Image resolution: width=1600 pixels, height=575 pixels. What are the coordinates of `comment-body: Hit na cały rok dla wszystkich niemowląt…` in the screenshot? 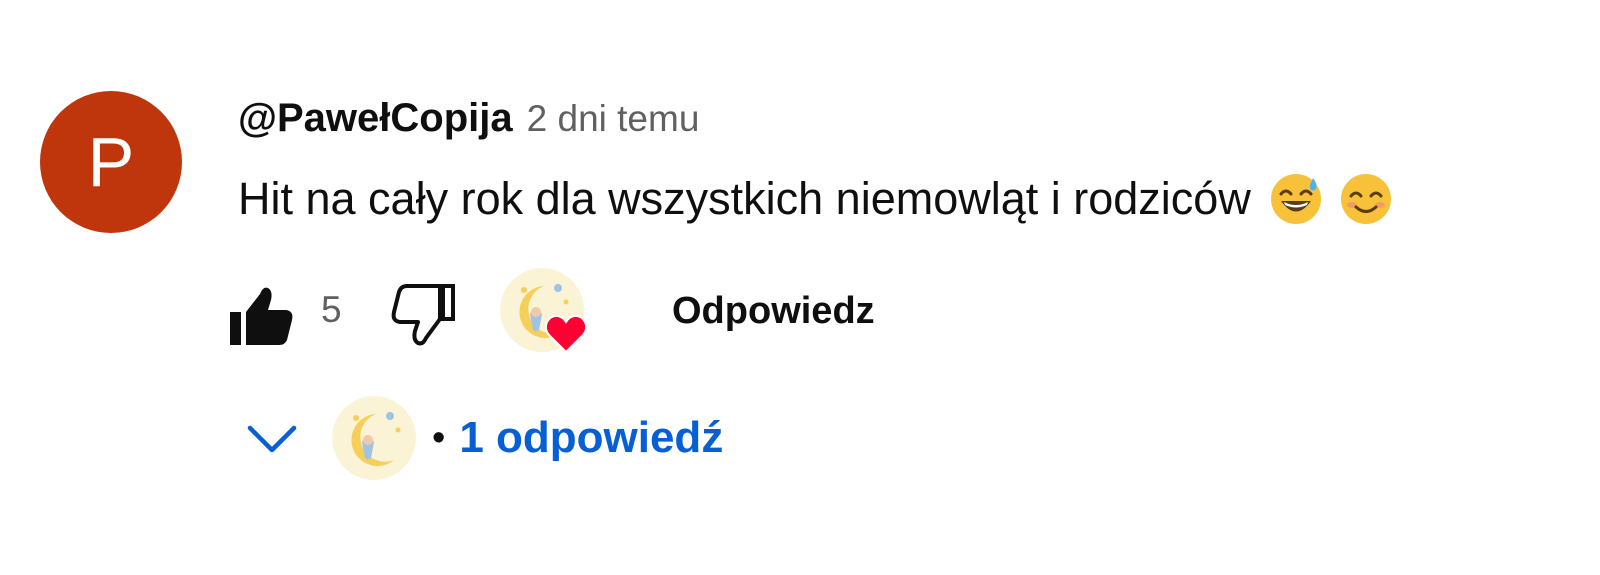 It's located at (815, 199).